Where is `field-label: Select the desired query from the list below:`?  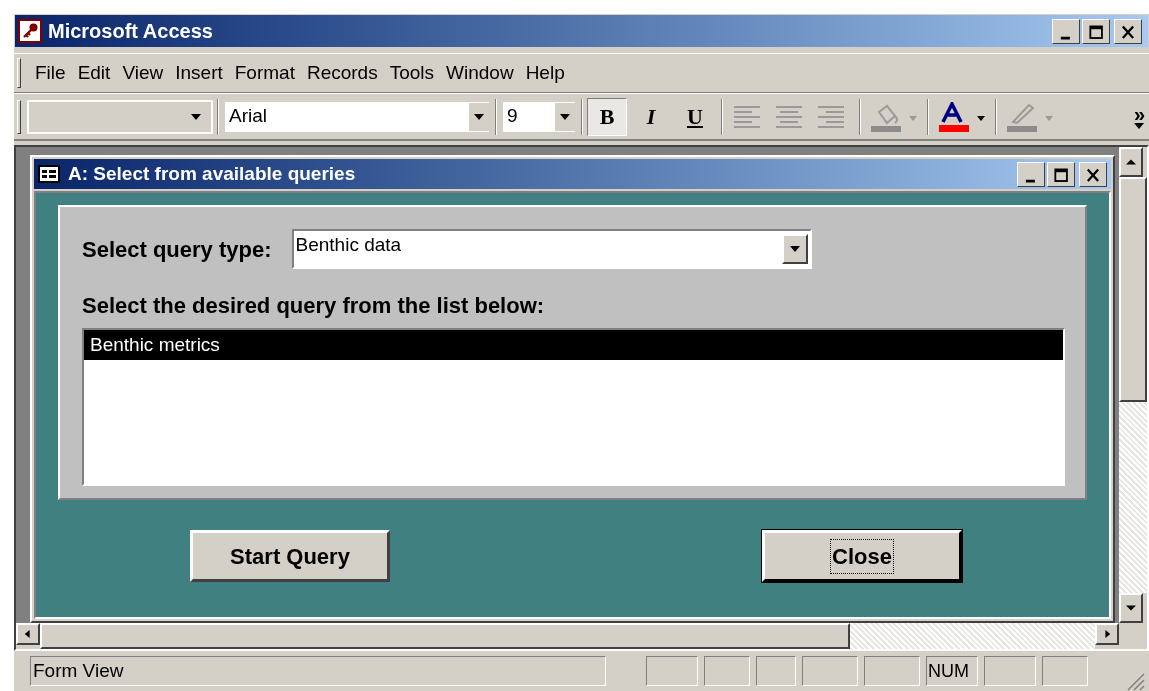
field-label: Select the desired query from the list below: is located at coordinates (314, 306).